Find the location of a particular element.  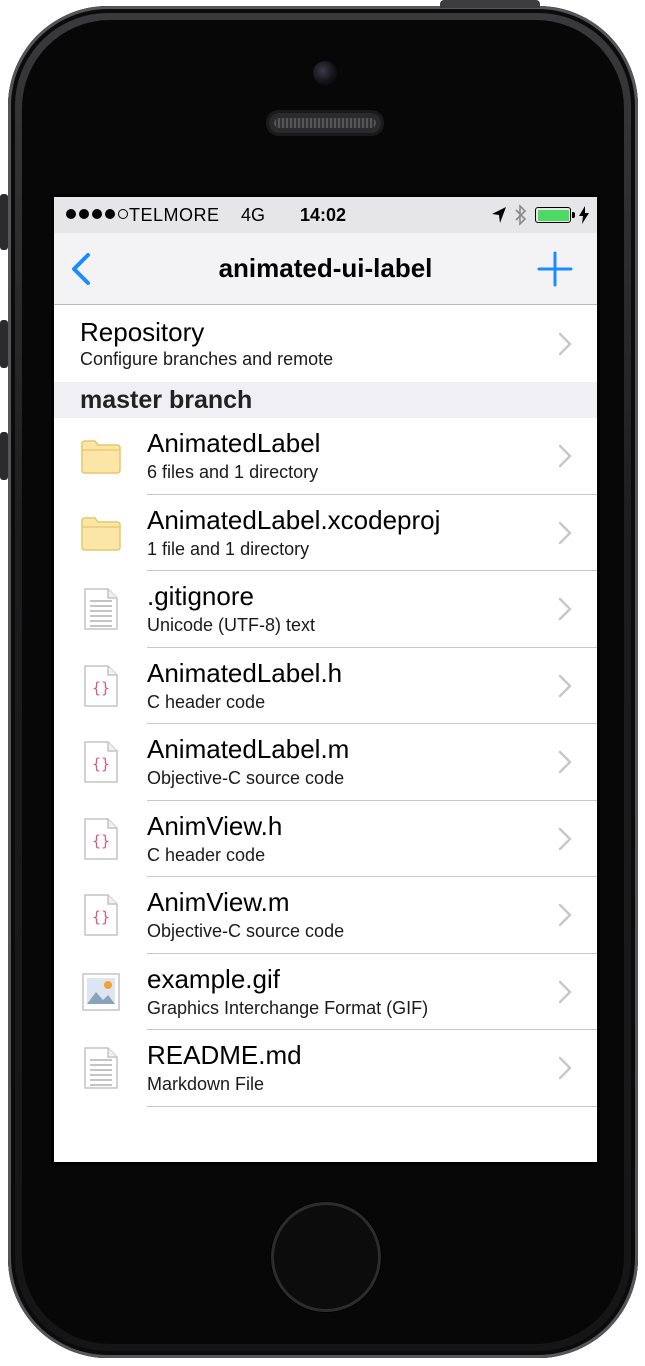

file-name: example.gif is located at coordinates (213, 978).